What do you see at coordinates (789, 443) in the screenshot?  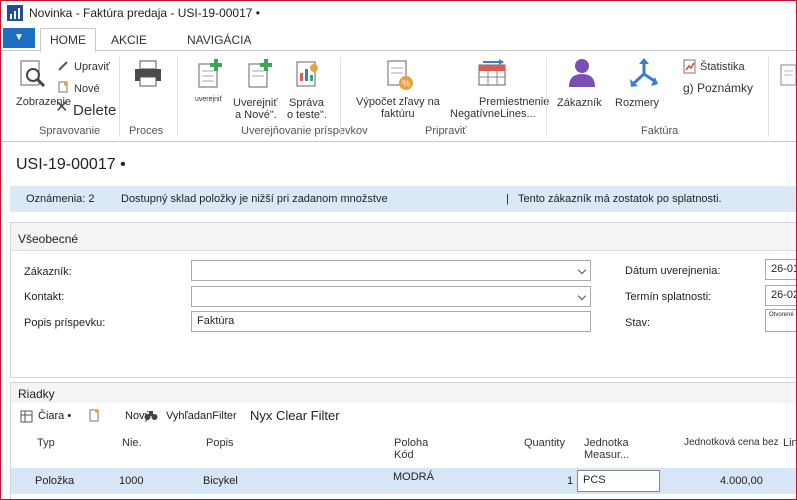 I see `col-line-amount: Lin` at bounding box center [789, 443].